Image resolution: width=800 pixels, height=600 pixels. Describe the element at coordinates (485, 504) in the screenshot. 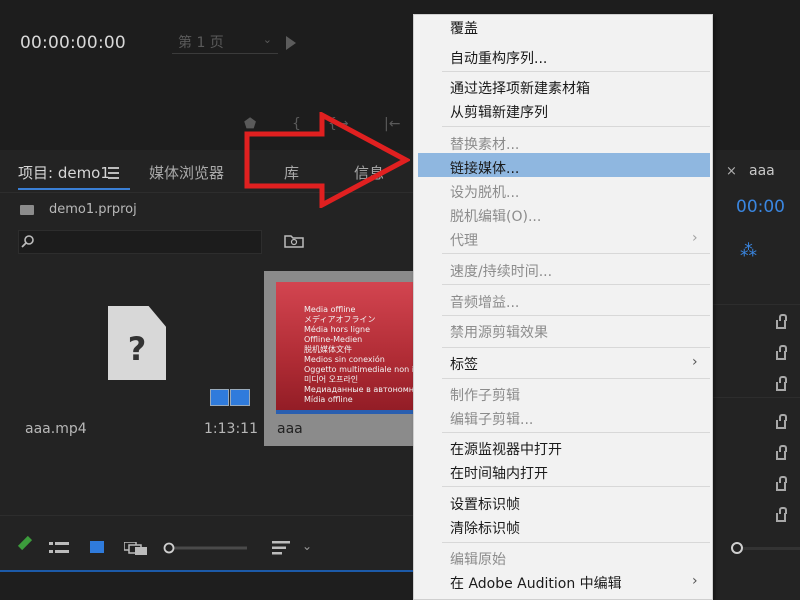

I see `menu-item: 设置标识帧` at that location.